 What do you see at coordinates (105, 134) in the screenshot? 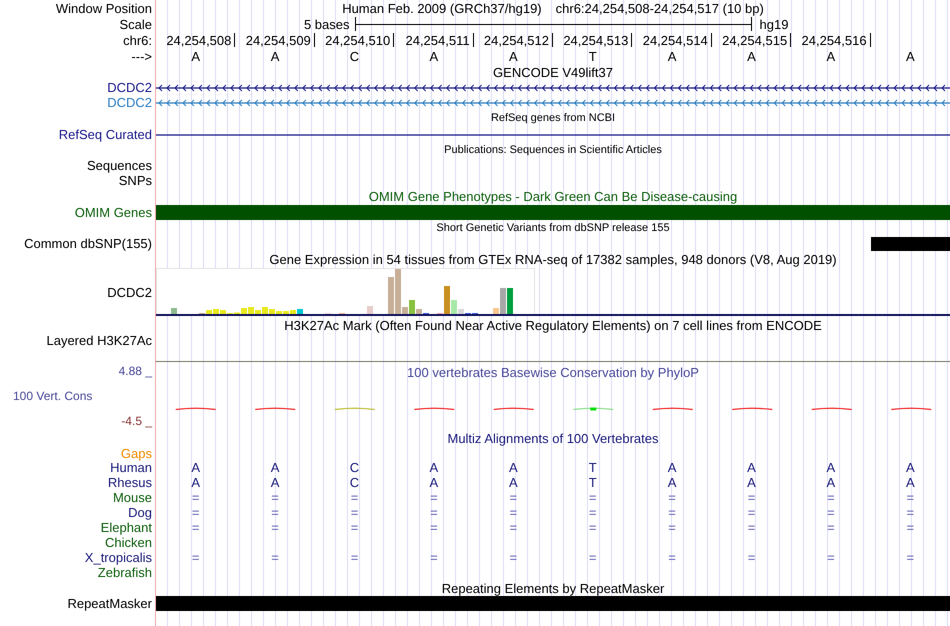
I see `gene-label: RefSeq Curated` at bounding box center [105, 134].